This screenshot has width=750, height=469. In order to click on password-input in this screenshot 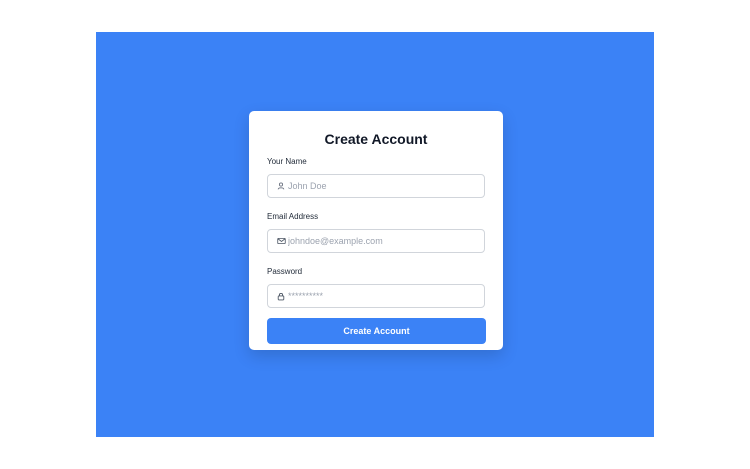, I will do `click(384, 296)`.